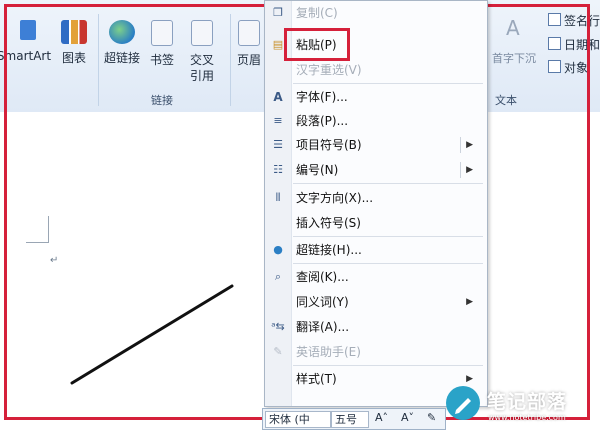 The height and width of the screenshot is (430, 600). I want to click on text-direction-icon: ⦀, so click(278, 197).